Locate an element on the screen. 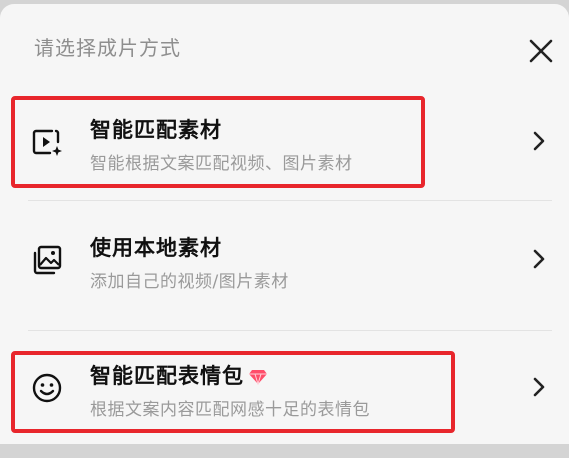 Image resolution: width=569 pixels, height=458 pixels. image-gallery-icon is located at coordinates (47, 260).